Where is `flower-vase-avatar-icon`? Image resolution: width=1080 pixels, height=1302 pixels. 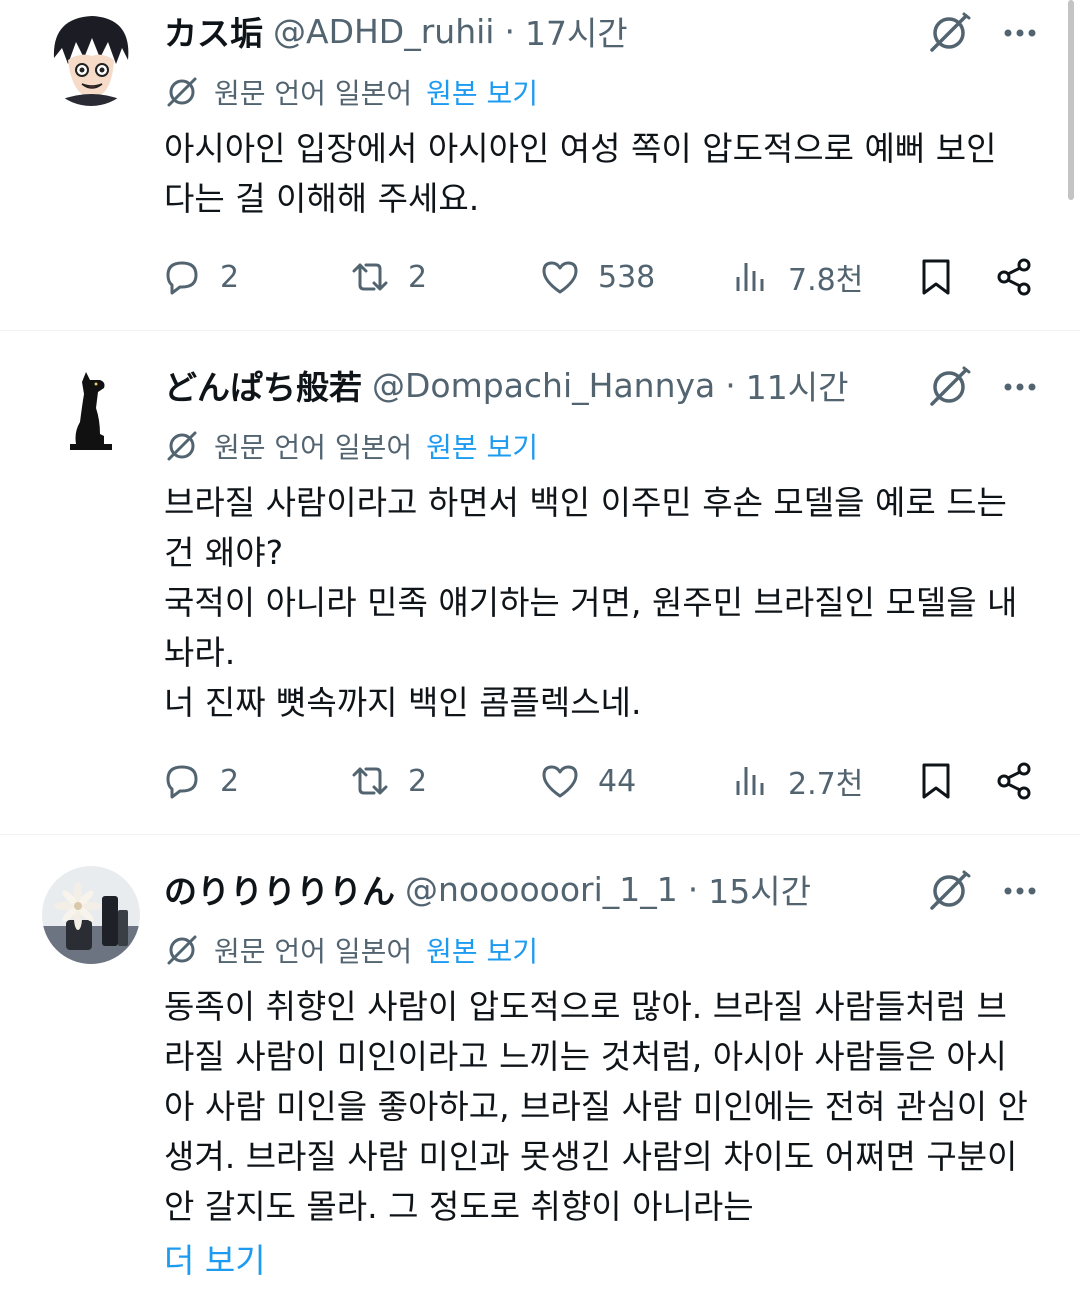
flower-vase-avatar-icon is located at coordinates (91, 915).